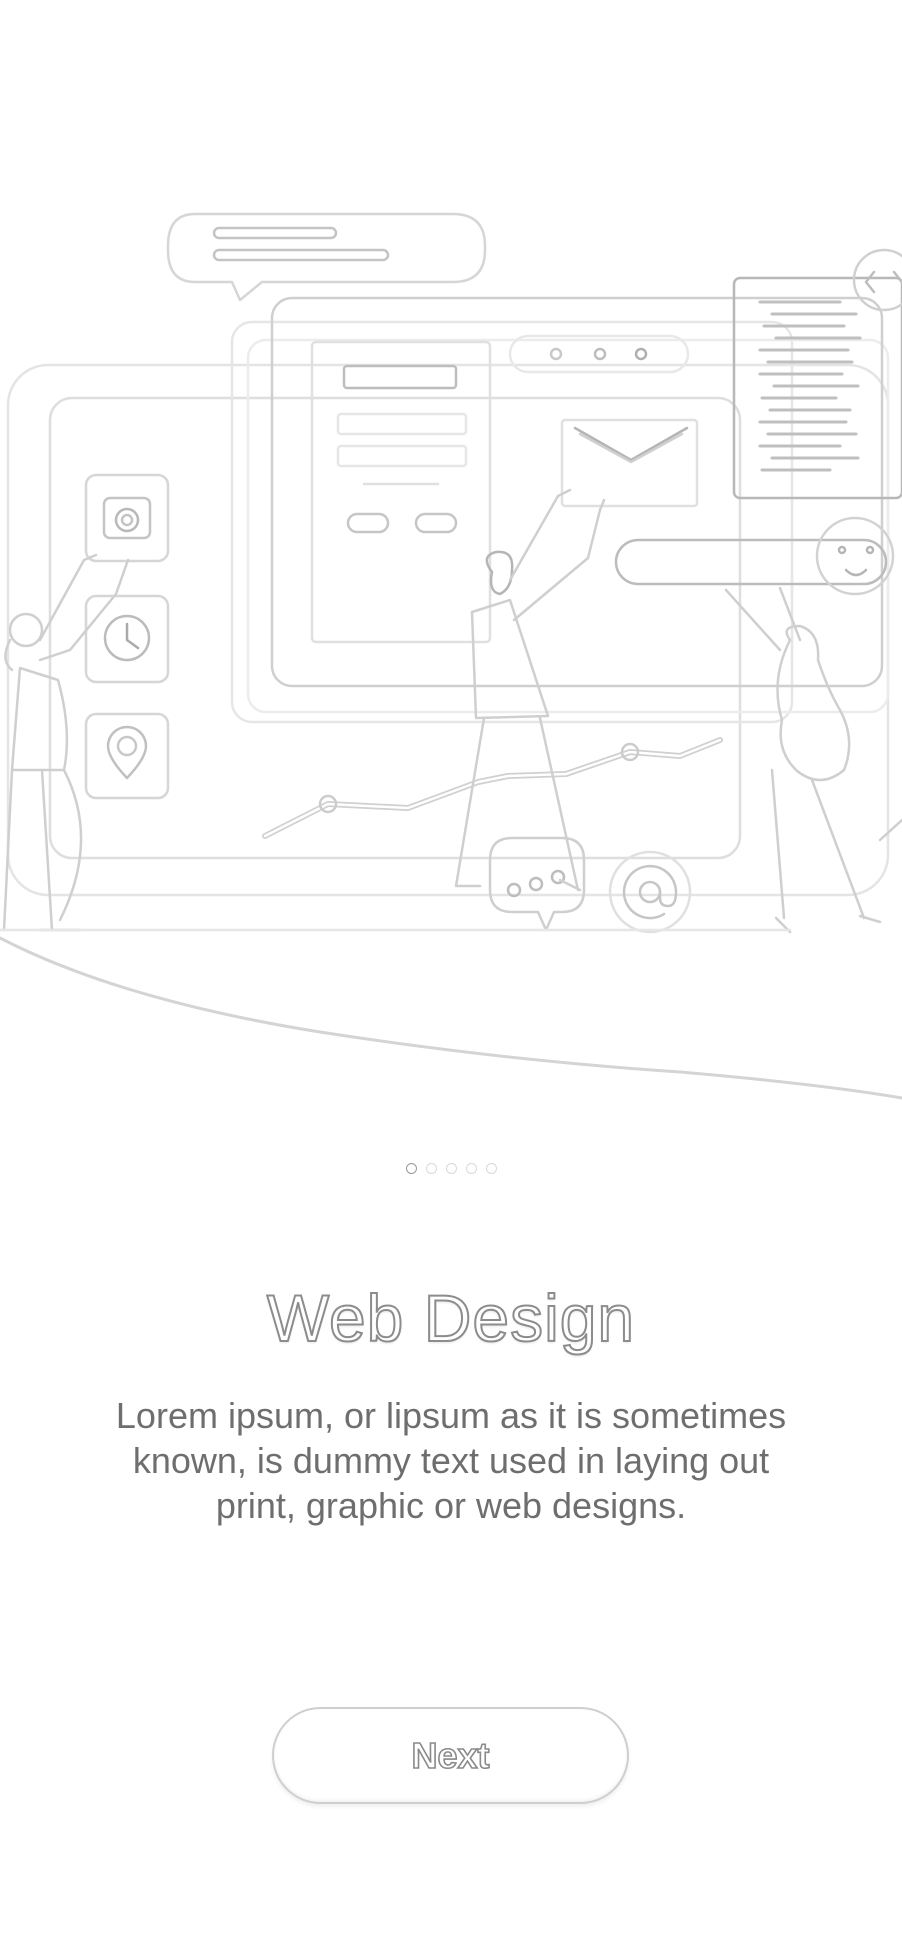 Image resolution: width=902 pixels, height=1953 pixels. I want to click on next-button: Next, so click(450, 1755).